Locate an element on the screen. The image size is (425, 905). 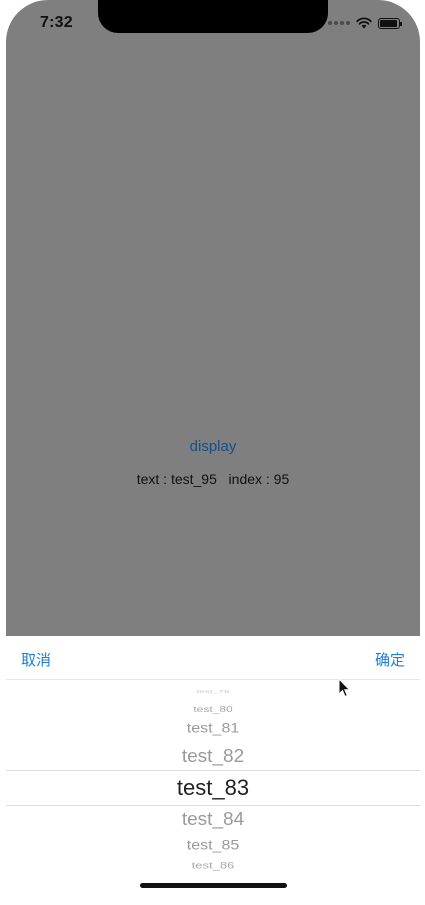
confirm-button: 确定 is located at coordinates (390, 659).